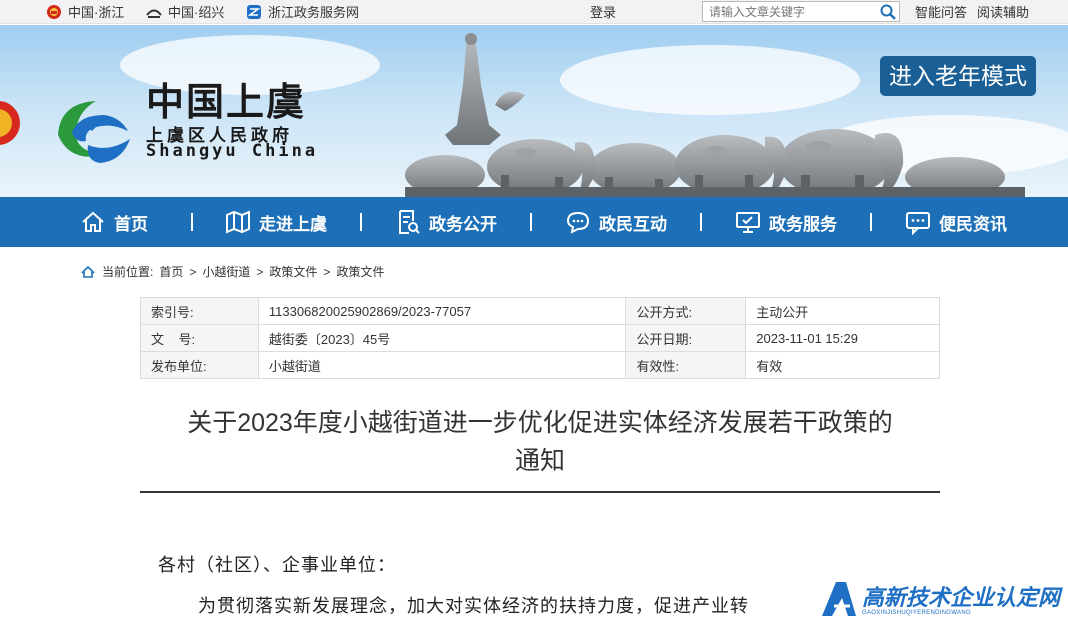  I want to click on title-divider, so click(540, 492).